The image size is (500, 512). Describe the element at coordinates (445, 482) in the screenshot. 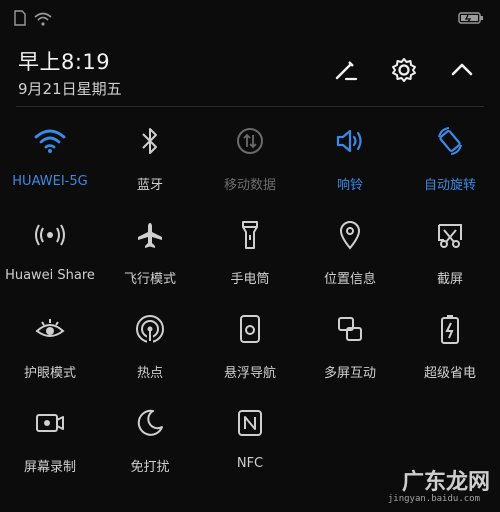

I see `watermark-text: 广东龙网` at that location.